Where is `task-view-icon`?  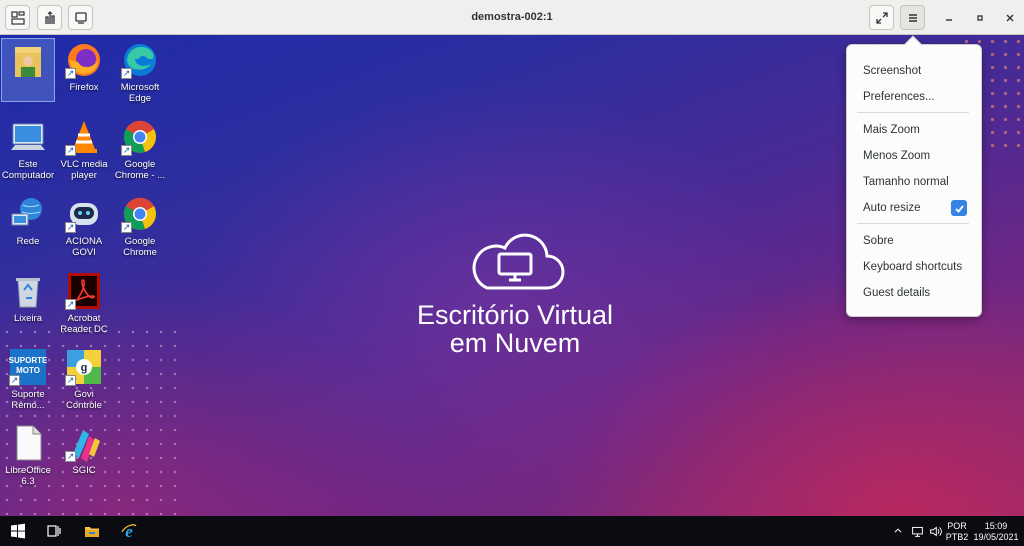 task-view-icon is located at coordinates (54, 531).